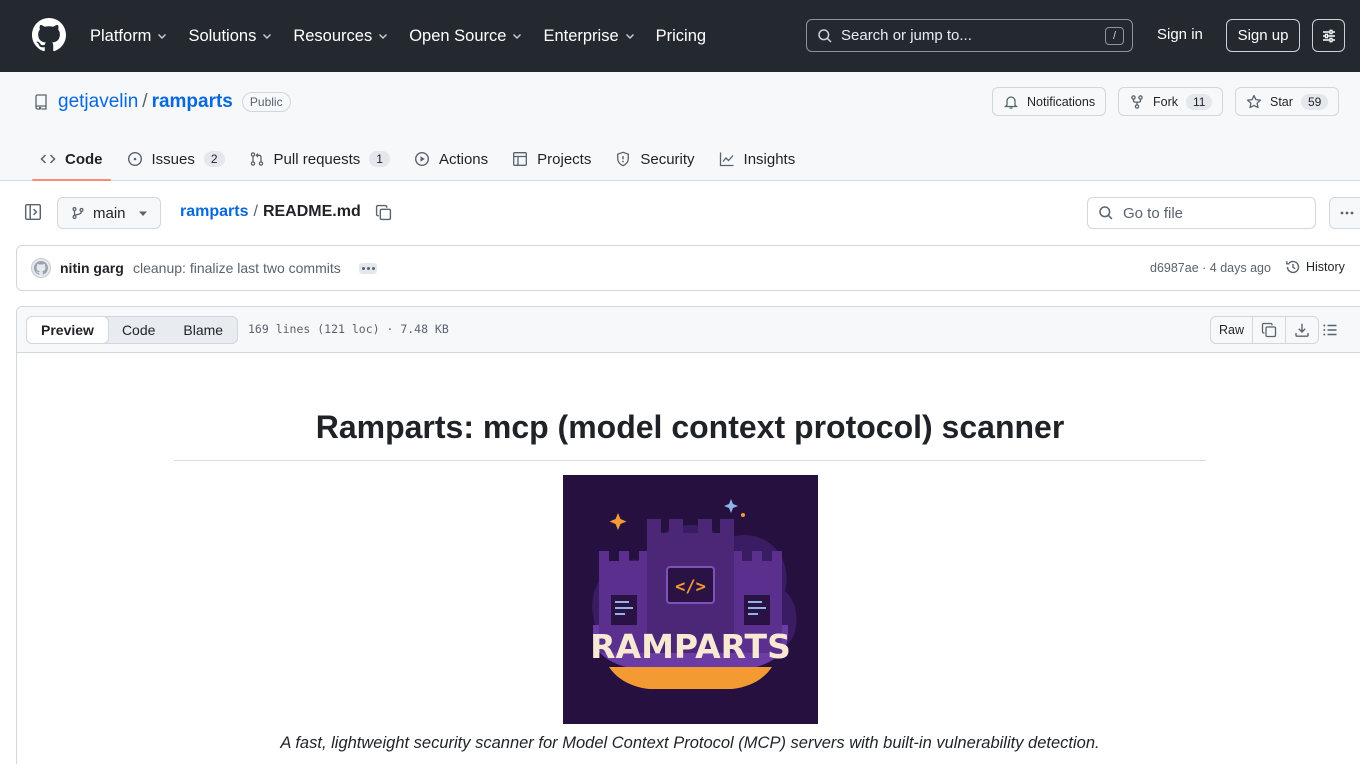 Image resolution: width=1360 pixels, height=764 pixels. What do you see at coordinates (1231, 330) in the screenshot?
I see `raw-button: Raw` at bounding box center [1231, 330].